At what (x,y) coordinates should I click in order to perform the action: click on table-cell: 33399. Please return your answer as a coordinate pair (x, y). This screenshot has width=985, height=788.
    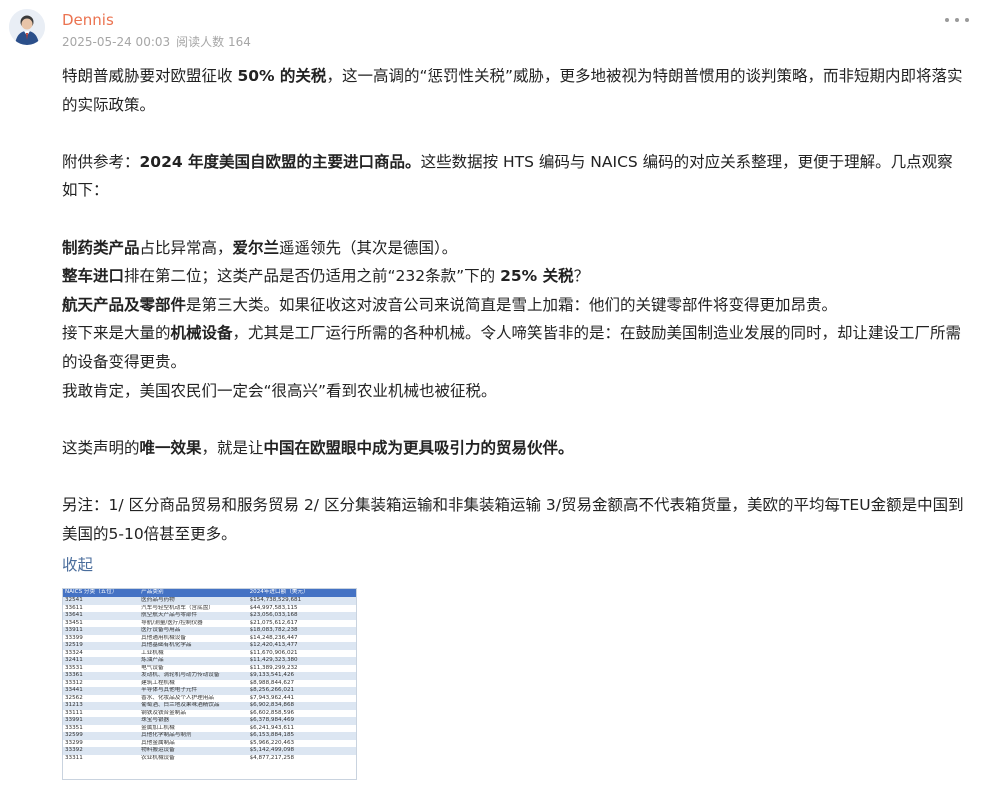
    Looking at the image, I should click on (74, 637).